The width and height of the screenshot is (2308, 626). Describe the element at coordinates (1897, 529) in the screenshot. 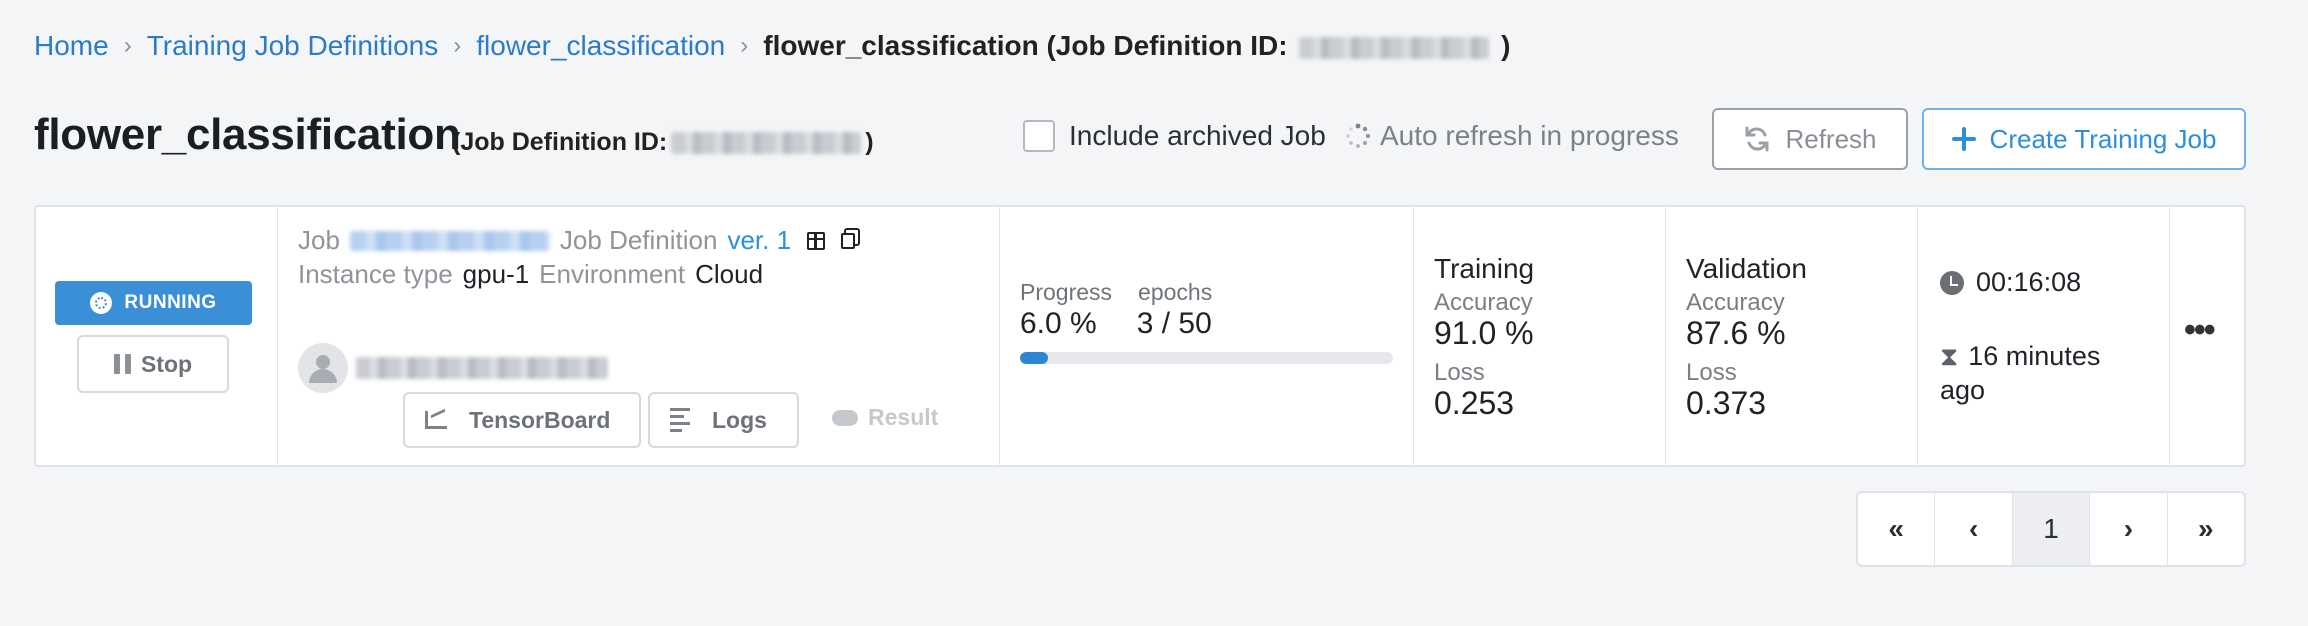

I see `first-page-button: «` at that location.